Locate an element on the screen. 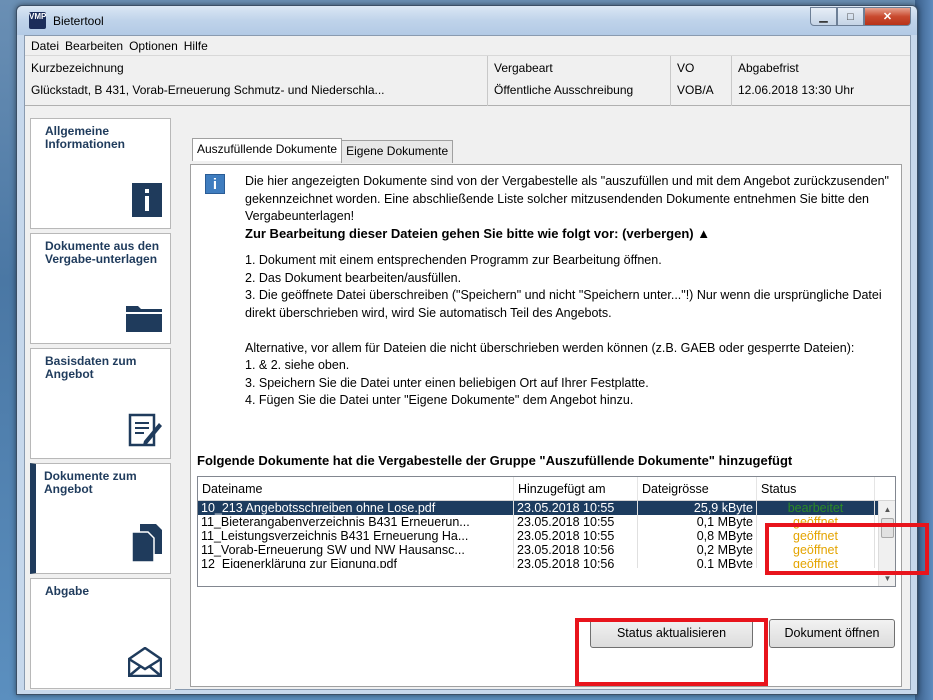 Image resolution: width=933 pixels, height=700 pixels. envelope-icon is located at coordinates (145, 663).